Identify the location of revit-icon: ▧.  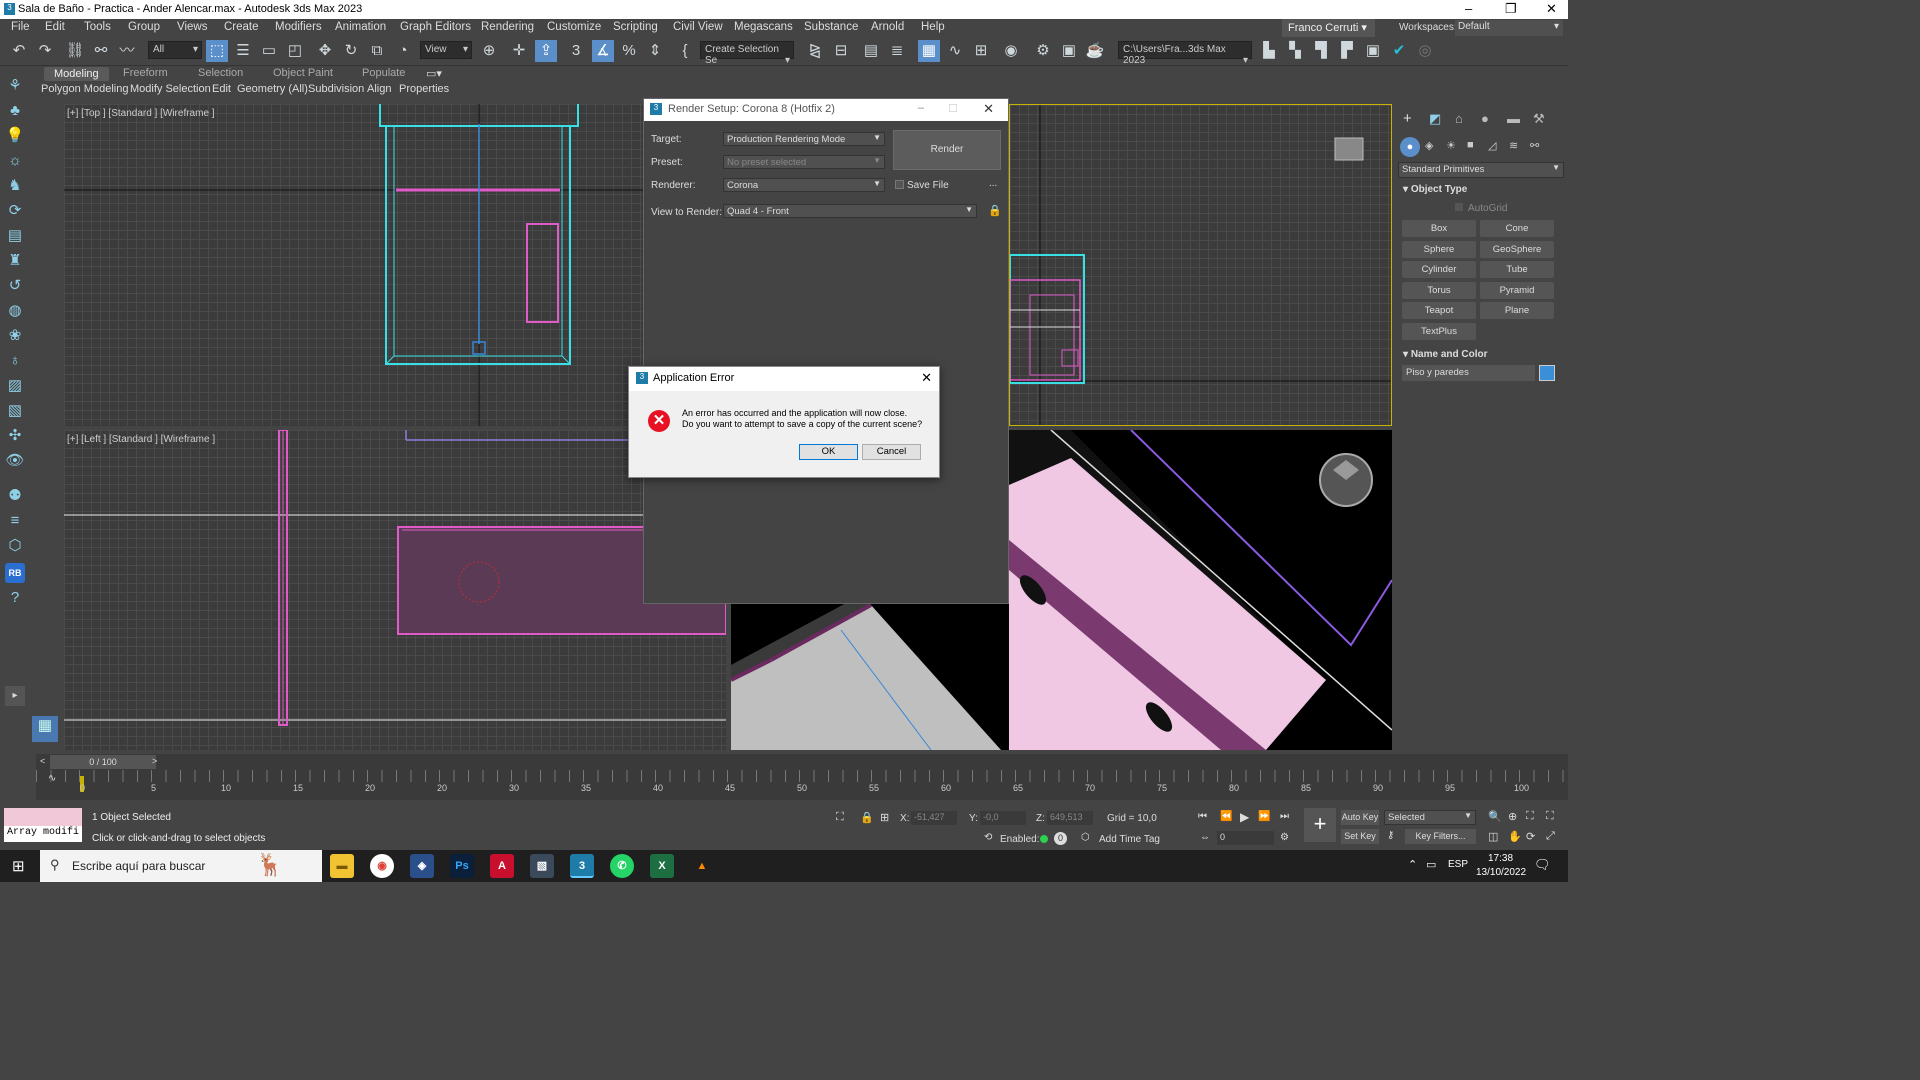
(542, 866).